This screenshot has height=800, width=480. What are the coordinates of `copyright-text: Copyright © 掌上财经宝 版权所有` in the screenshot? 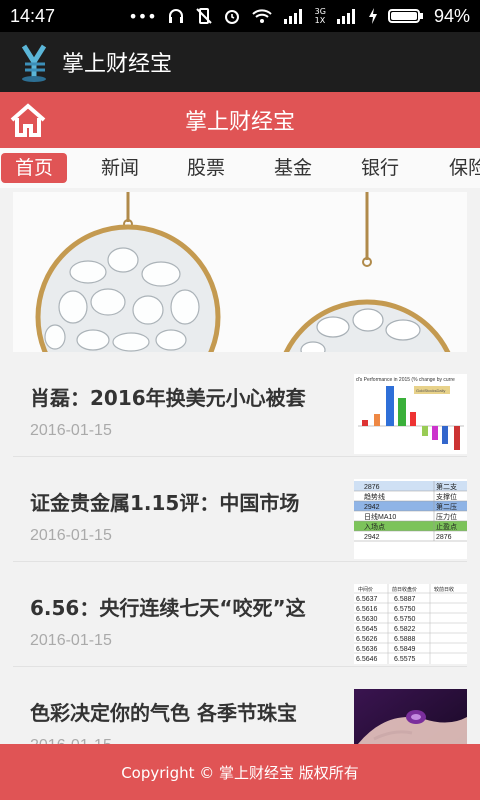 It's located at (240, 772).